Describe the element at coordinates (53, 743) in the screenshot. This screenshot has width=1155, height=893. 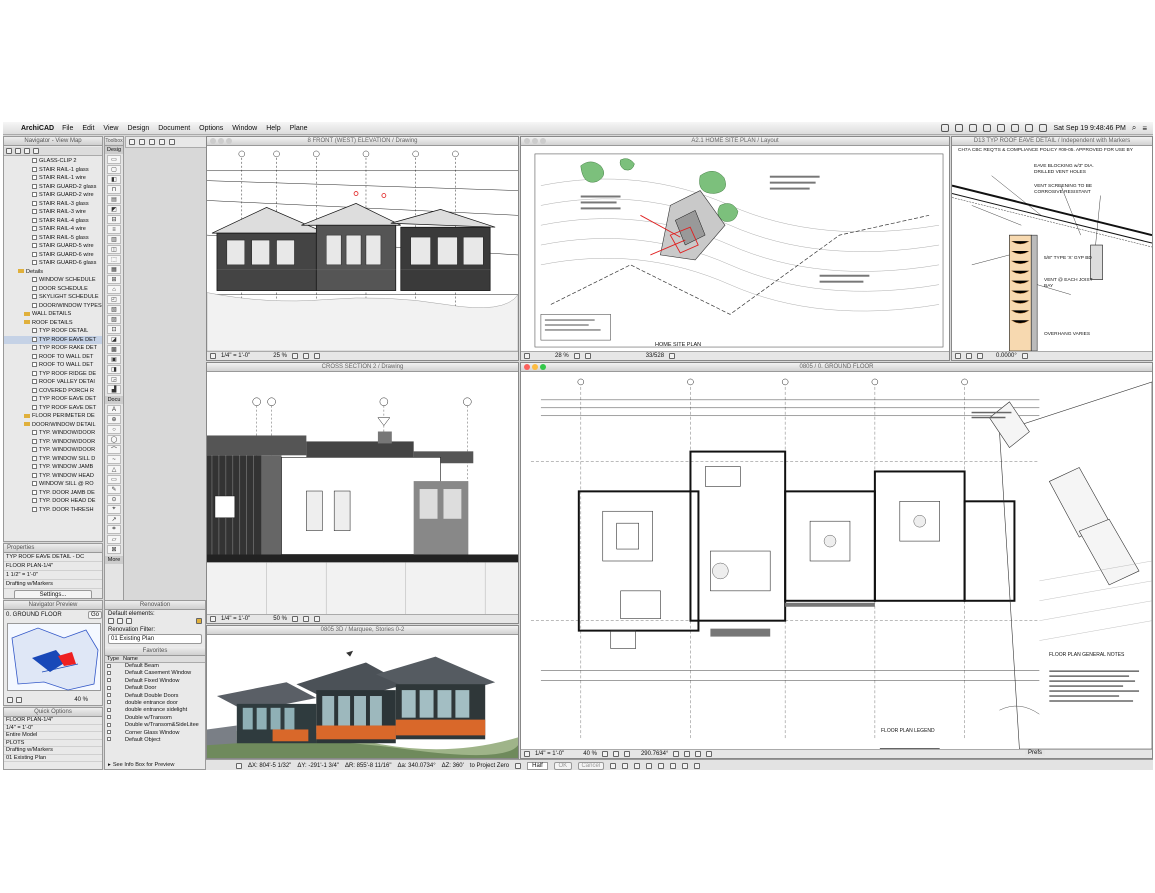
I see `quick-option: PLOTS` at that location.